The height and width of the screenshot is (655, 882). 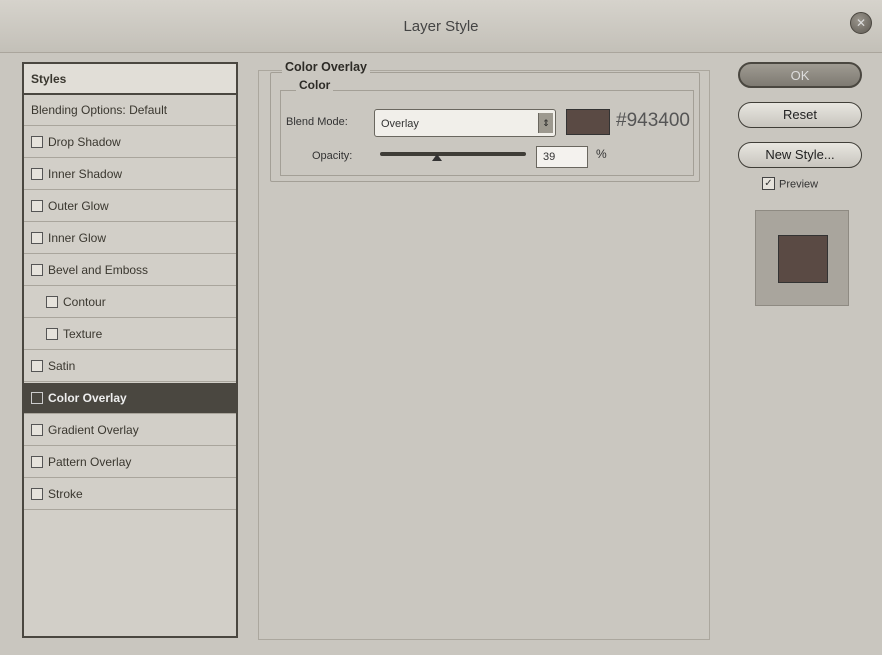 What do you see at coordinates (130, 334) in the screenshot?
I see `style-item-texture: Texture` at bounding box center [130, 334].